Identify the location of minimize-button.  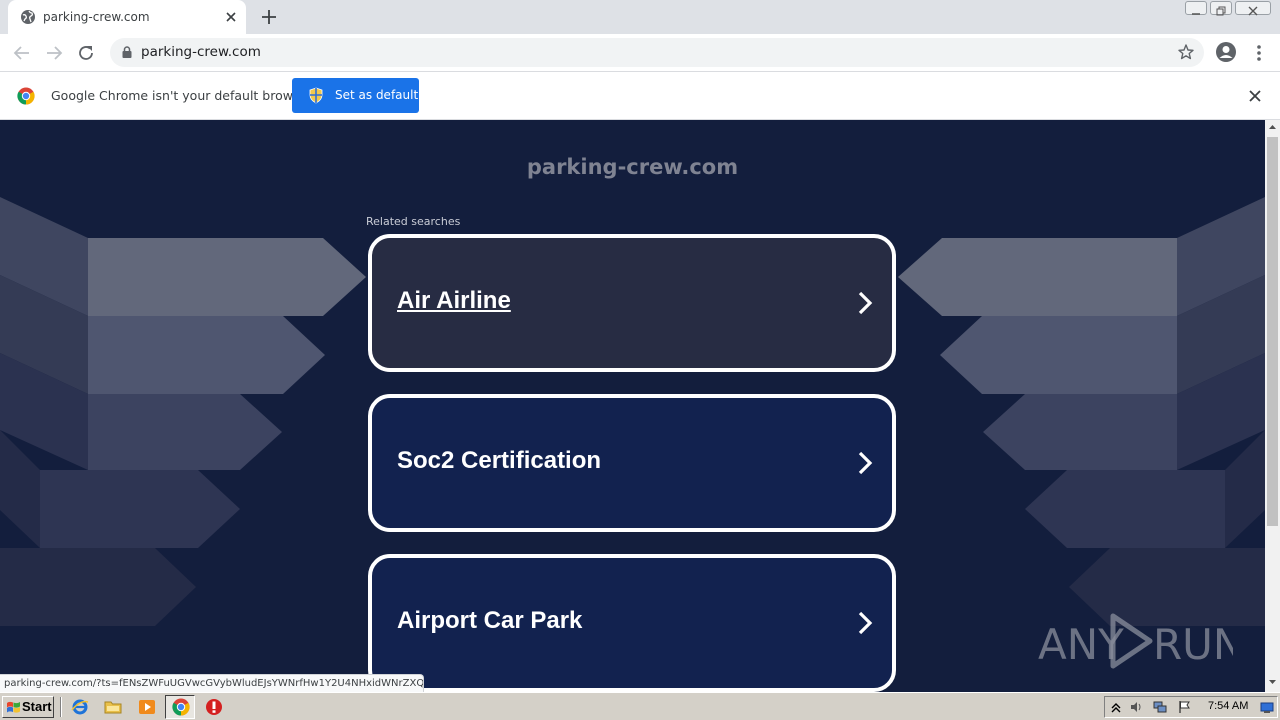
(1196, 8).